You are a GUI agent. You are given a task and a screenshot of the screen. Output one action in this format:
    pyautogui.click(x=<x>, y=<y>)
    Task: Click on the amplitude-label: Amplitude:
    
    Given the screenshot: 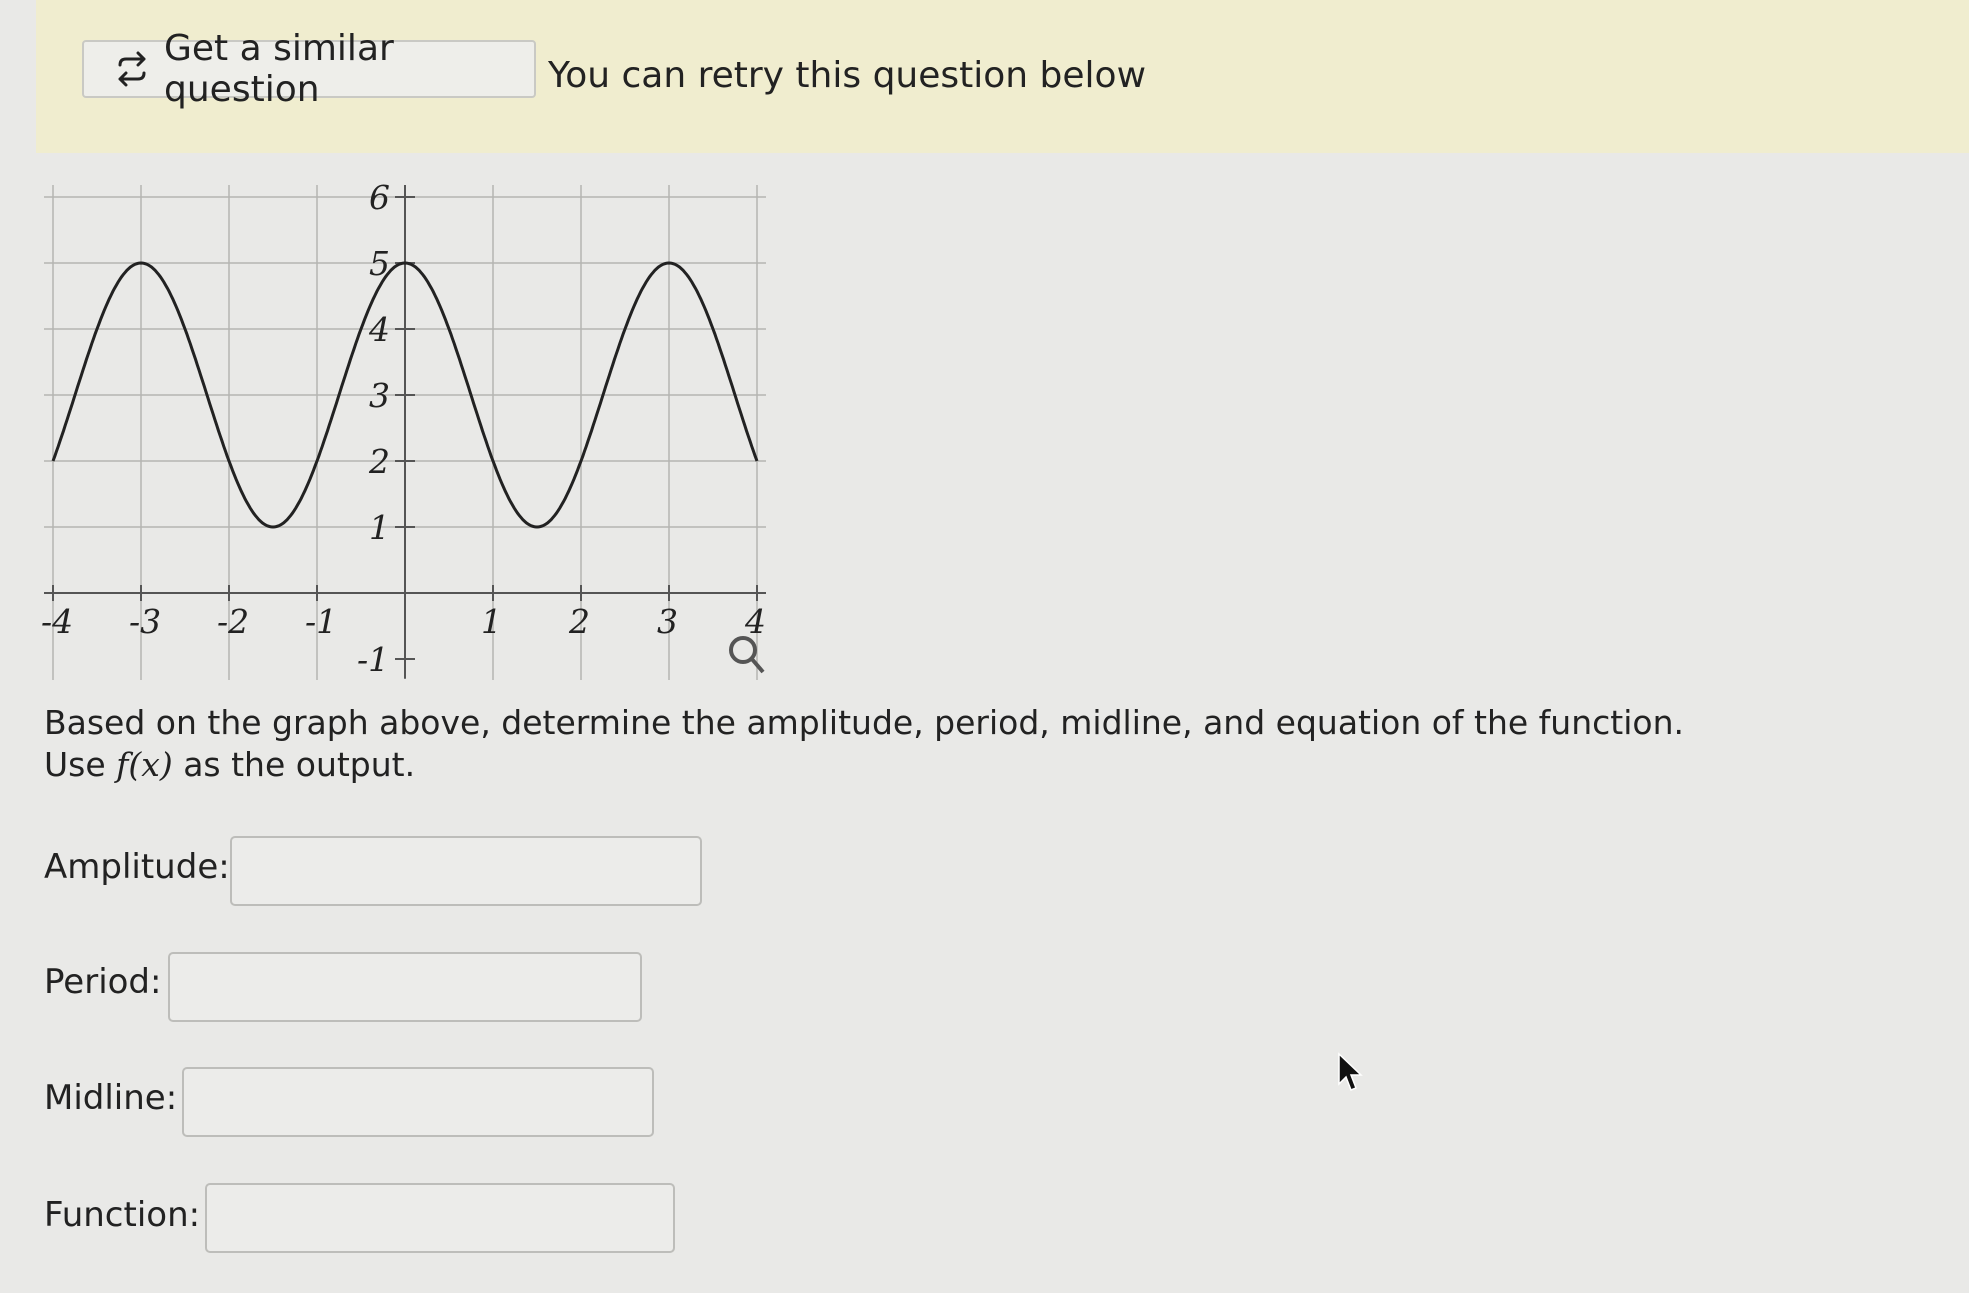 What is the action you would take?
    pyautogui.click(x=137, y=867)
    